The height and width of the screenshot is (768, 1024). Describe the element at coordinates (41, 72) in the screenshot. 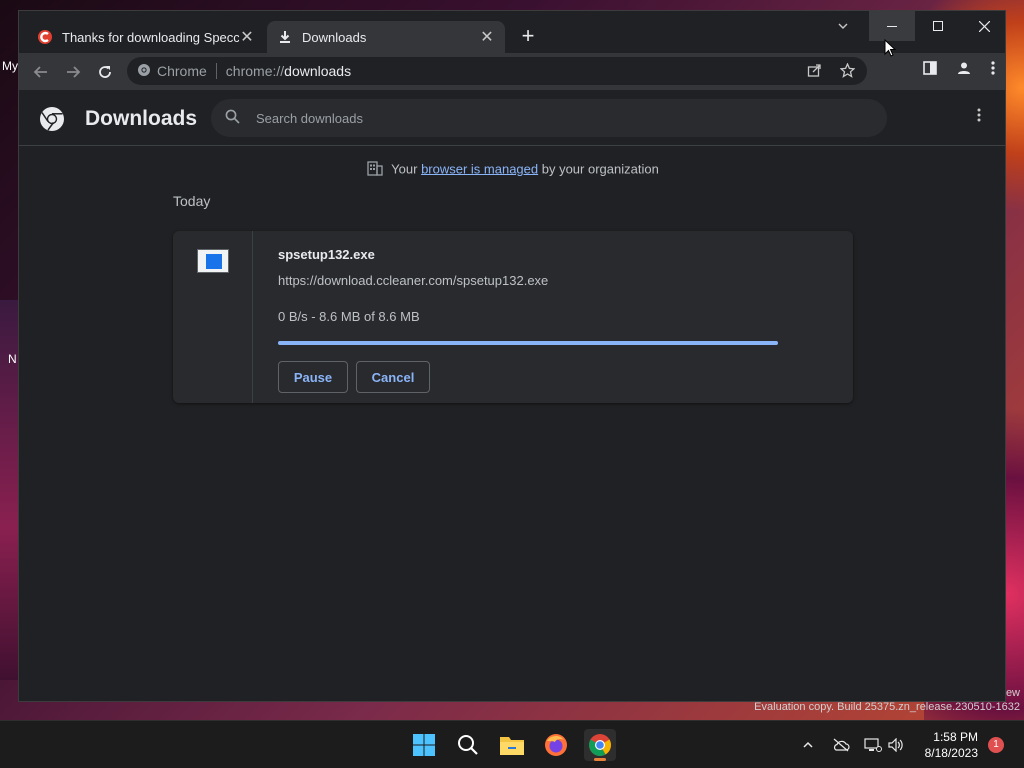

I see `back-button` at that location.